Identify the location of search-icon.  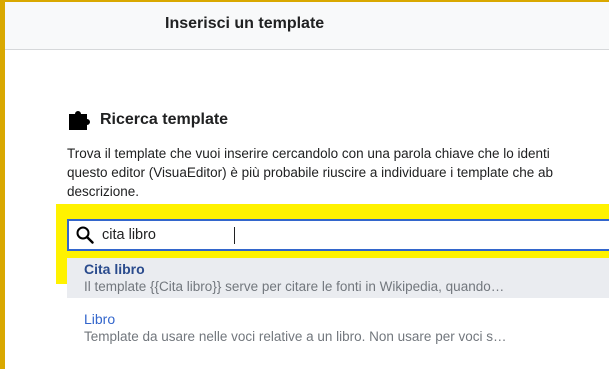
(85, 235).